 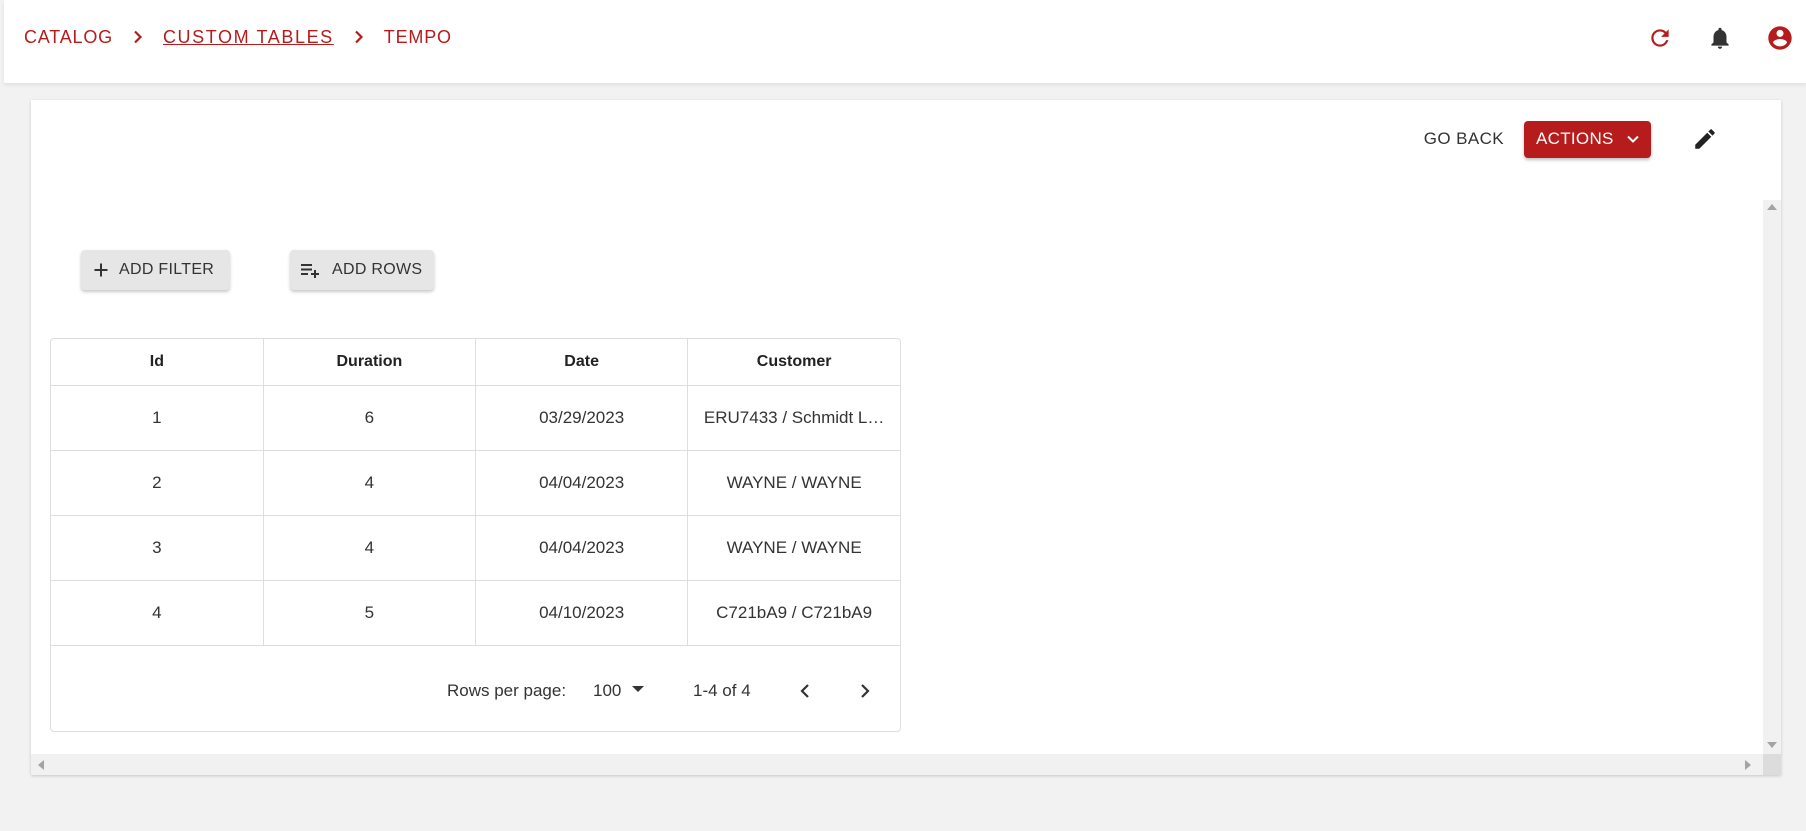 What do you see at coordinates (157, 418) in the screenshot?
I see `cell-id: 1` at bounding box center [157, 418].